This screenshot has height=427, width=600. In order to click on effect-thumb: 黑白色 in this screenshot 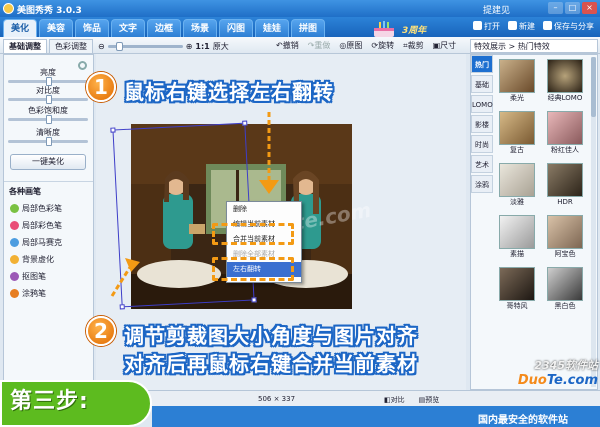, I will do `click(565, 289)`.